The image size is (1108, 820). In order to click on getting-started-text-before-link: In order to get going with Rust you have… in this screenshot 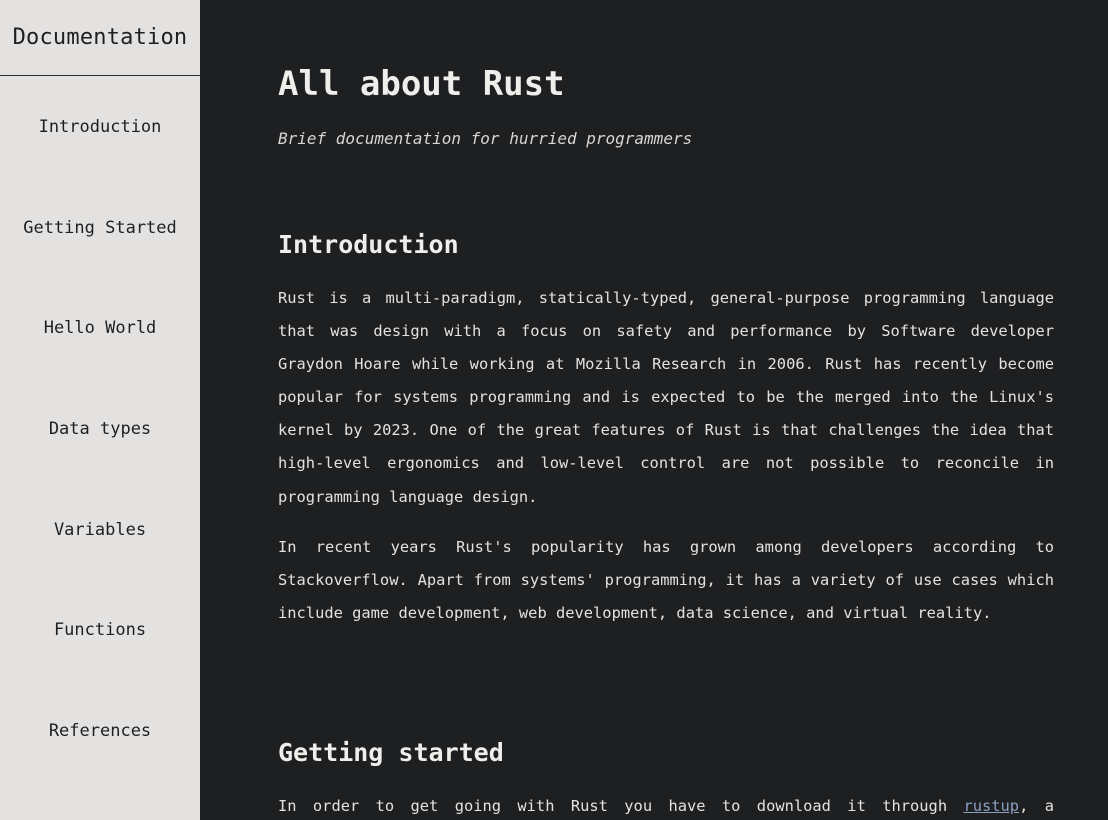, I will do `click(621, 806)`.